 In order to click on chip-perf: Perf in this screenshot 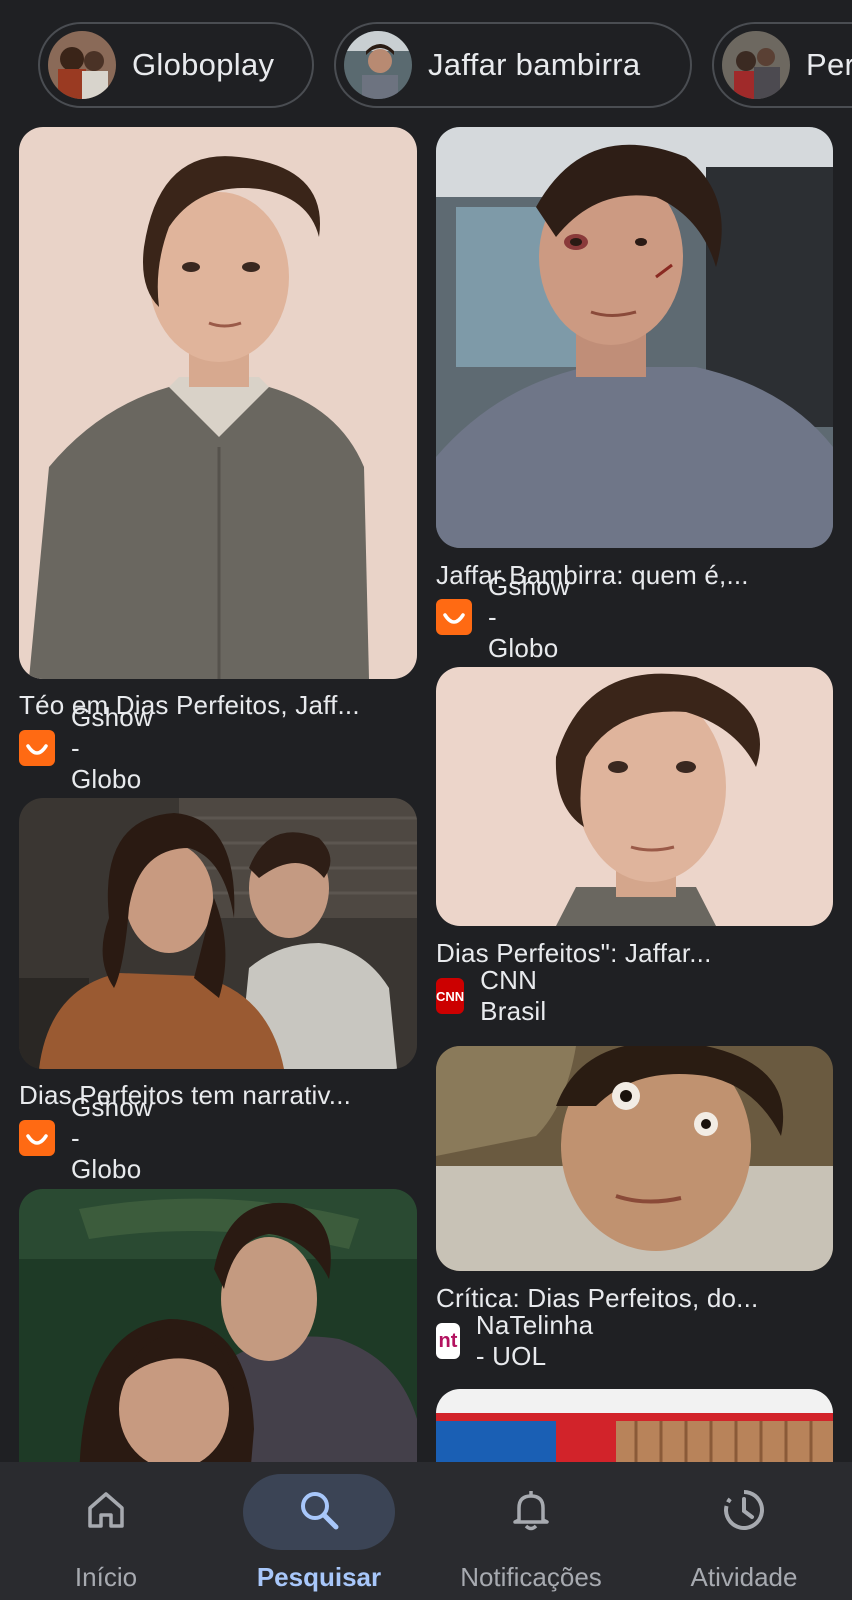, I will do `click(782, 65)`.